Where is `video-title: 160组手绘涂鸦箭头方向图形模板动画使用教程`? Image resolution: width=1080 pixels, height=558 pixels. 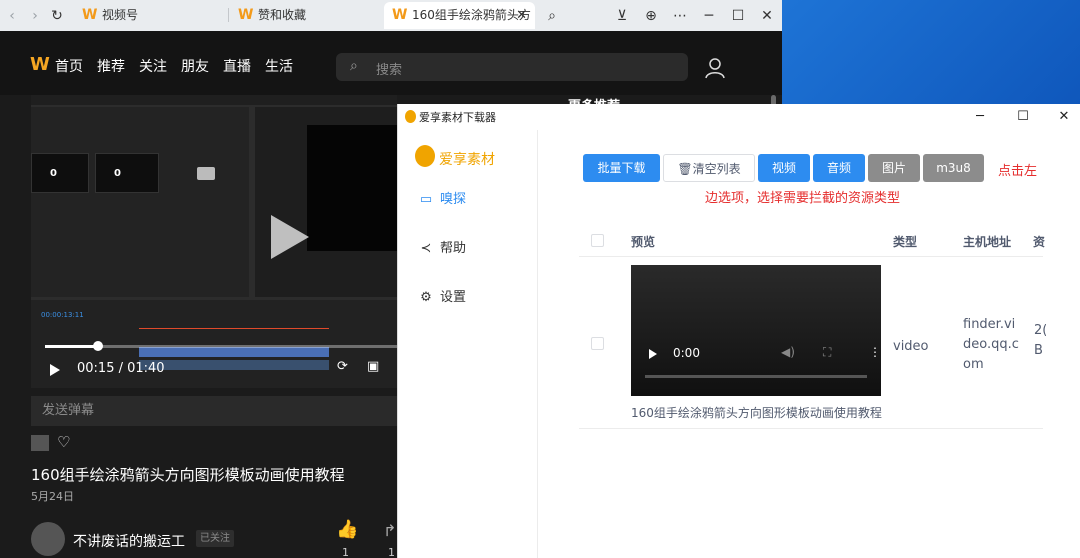
video-title: 160组手绘涂鸦箭头方向图形模板动画使用教程 is located at coordinates (188, 475).